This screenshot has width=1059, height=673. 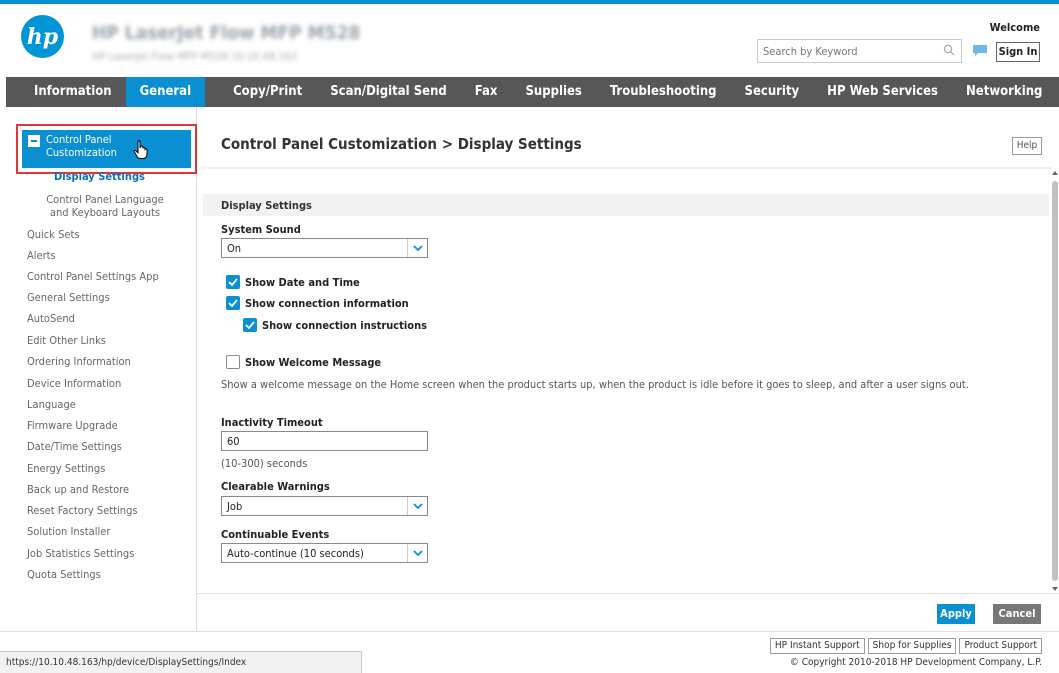 I want to click on help-button: Help, so click(x=1027, y=146).